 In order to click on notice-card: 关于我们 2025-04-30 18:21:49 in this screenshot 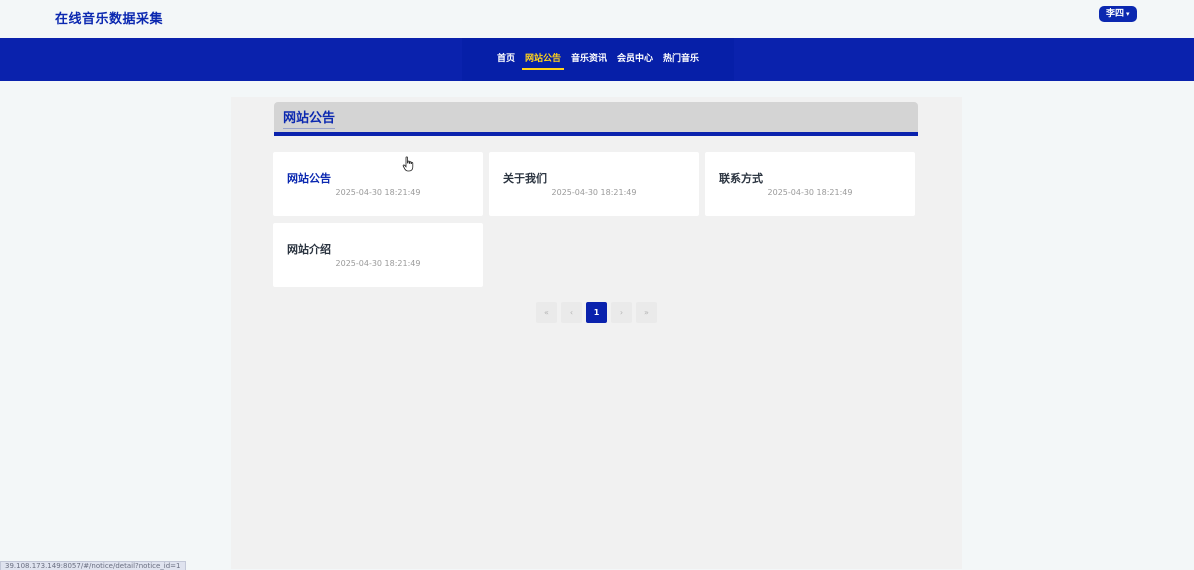, I will do `click(594, 184)`.